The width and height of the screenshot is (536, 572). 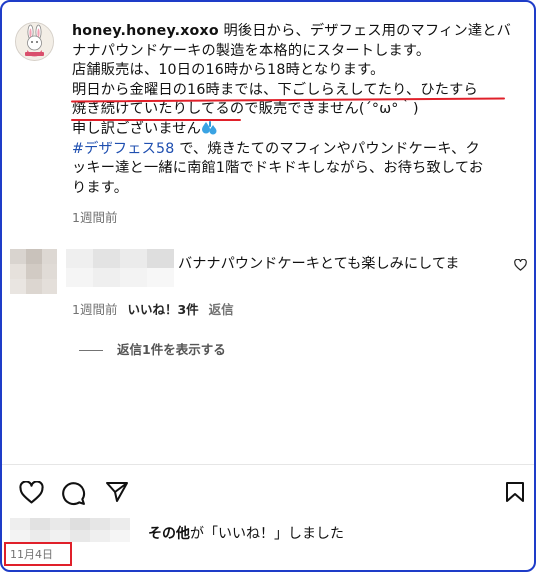 I want to click on comment-heart-icon, so click(x=520, y=265).